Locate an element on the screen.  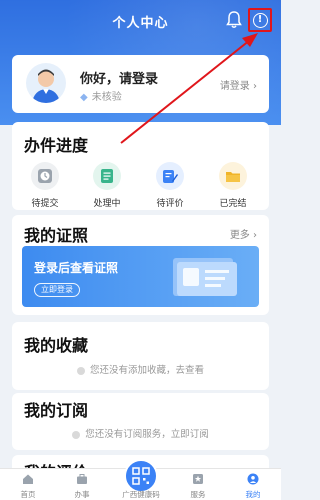
verification-status: ◆ 未核验 is located at coordinates (101, 97).